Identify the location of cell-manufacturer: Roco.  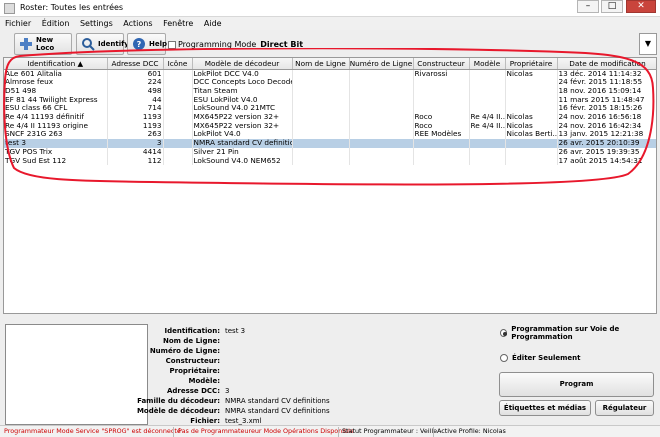
(441, 117).